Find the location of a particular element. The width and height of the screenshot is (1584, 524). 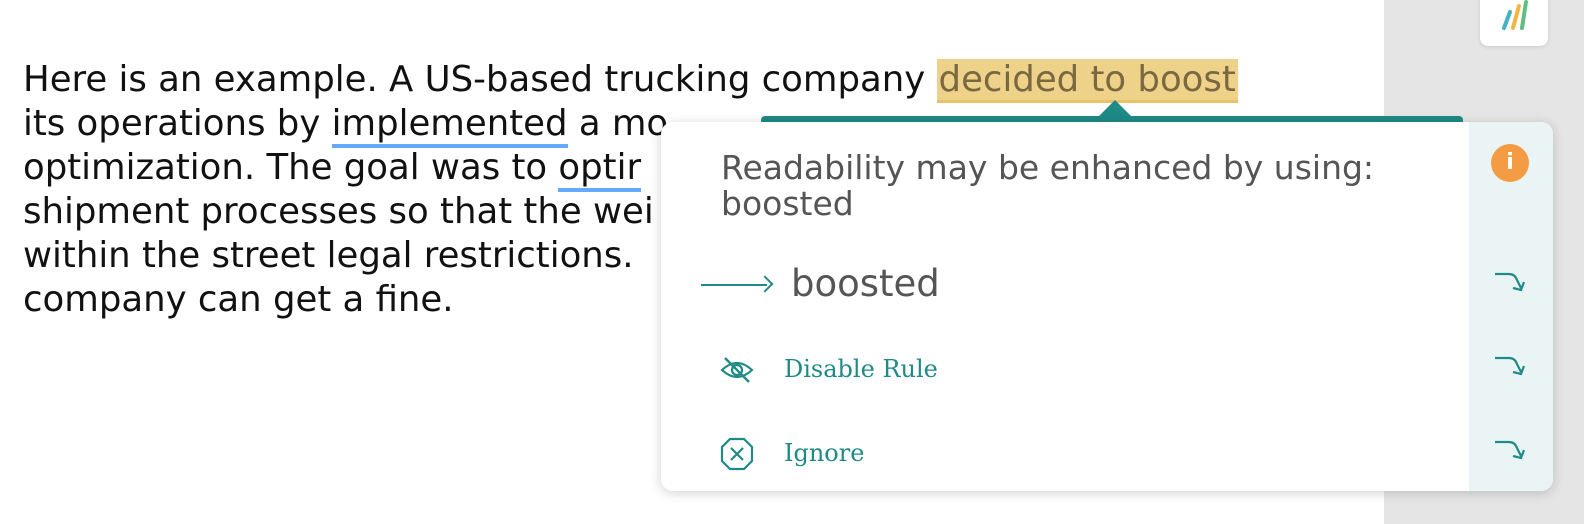

close-octagon-icon is located at coordinates (737, 454).